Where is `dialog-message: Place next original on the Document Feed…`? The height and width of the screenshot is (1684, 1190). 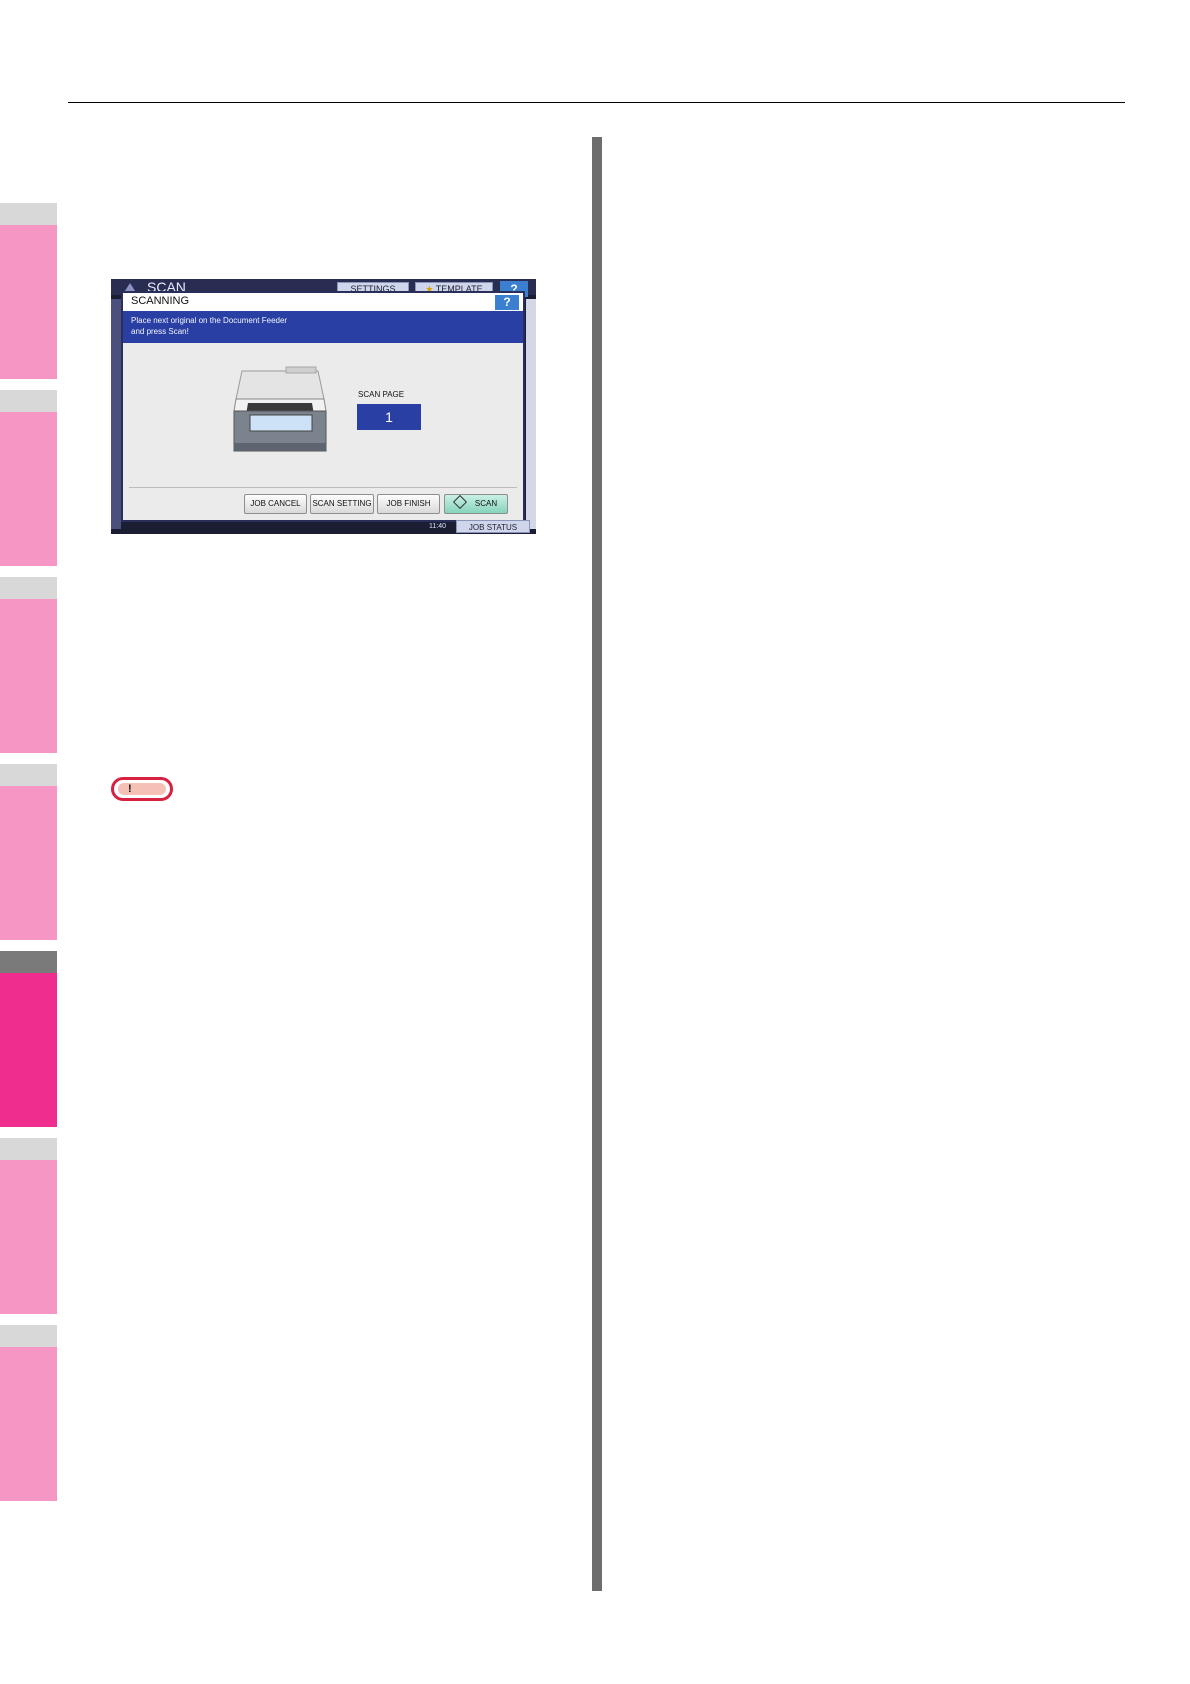
dialog-message: Place next original on the Document Feed… is located at coordinates (323, 327).